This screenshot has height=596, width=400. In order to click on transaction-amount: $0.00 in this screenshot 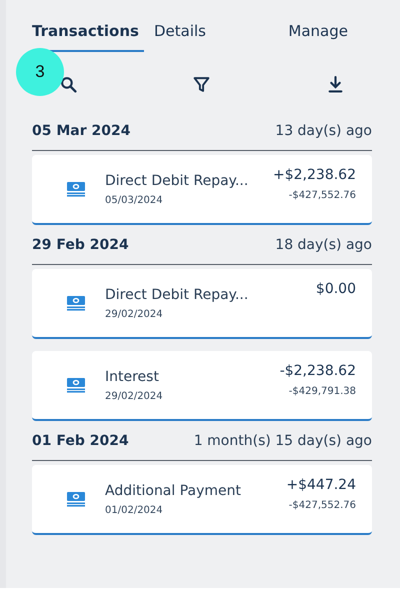, I will do `click(336, 289)`.